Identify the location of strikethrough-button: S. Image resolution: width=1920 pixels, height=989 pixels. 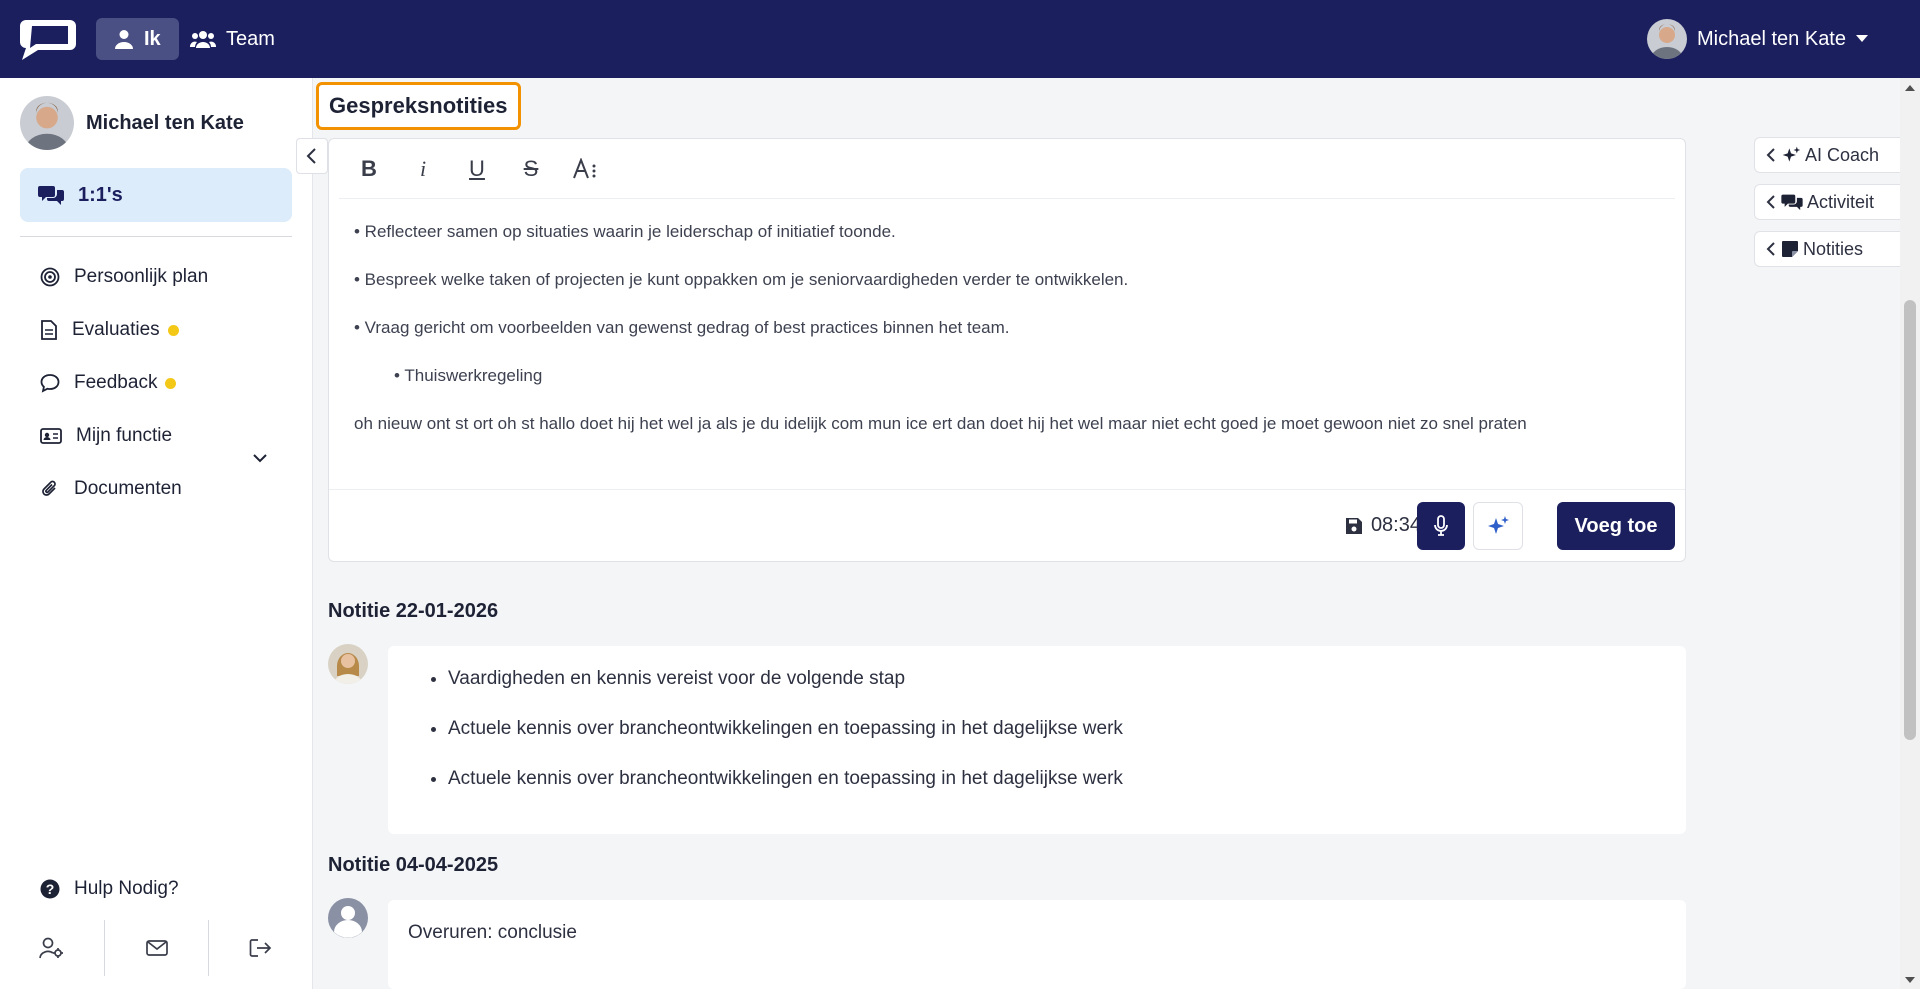
(531, 169).